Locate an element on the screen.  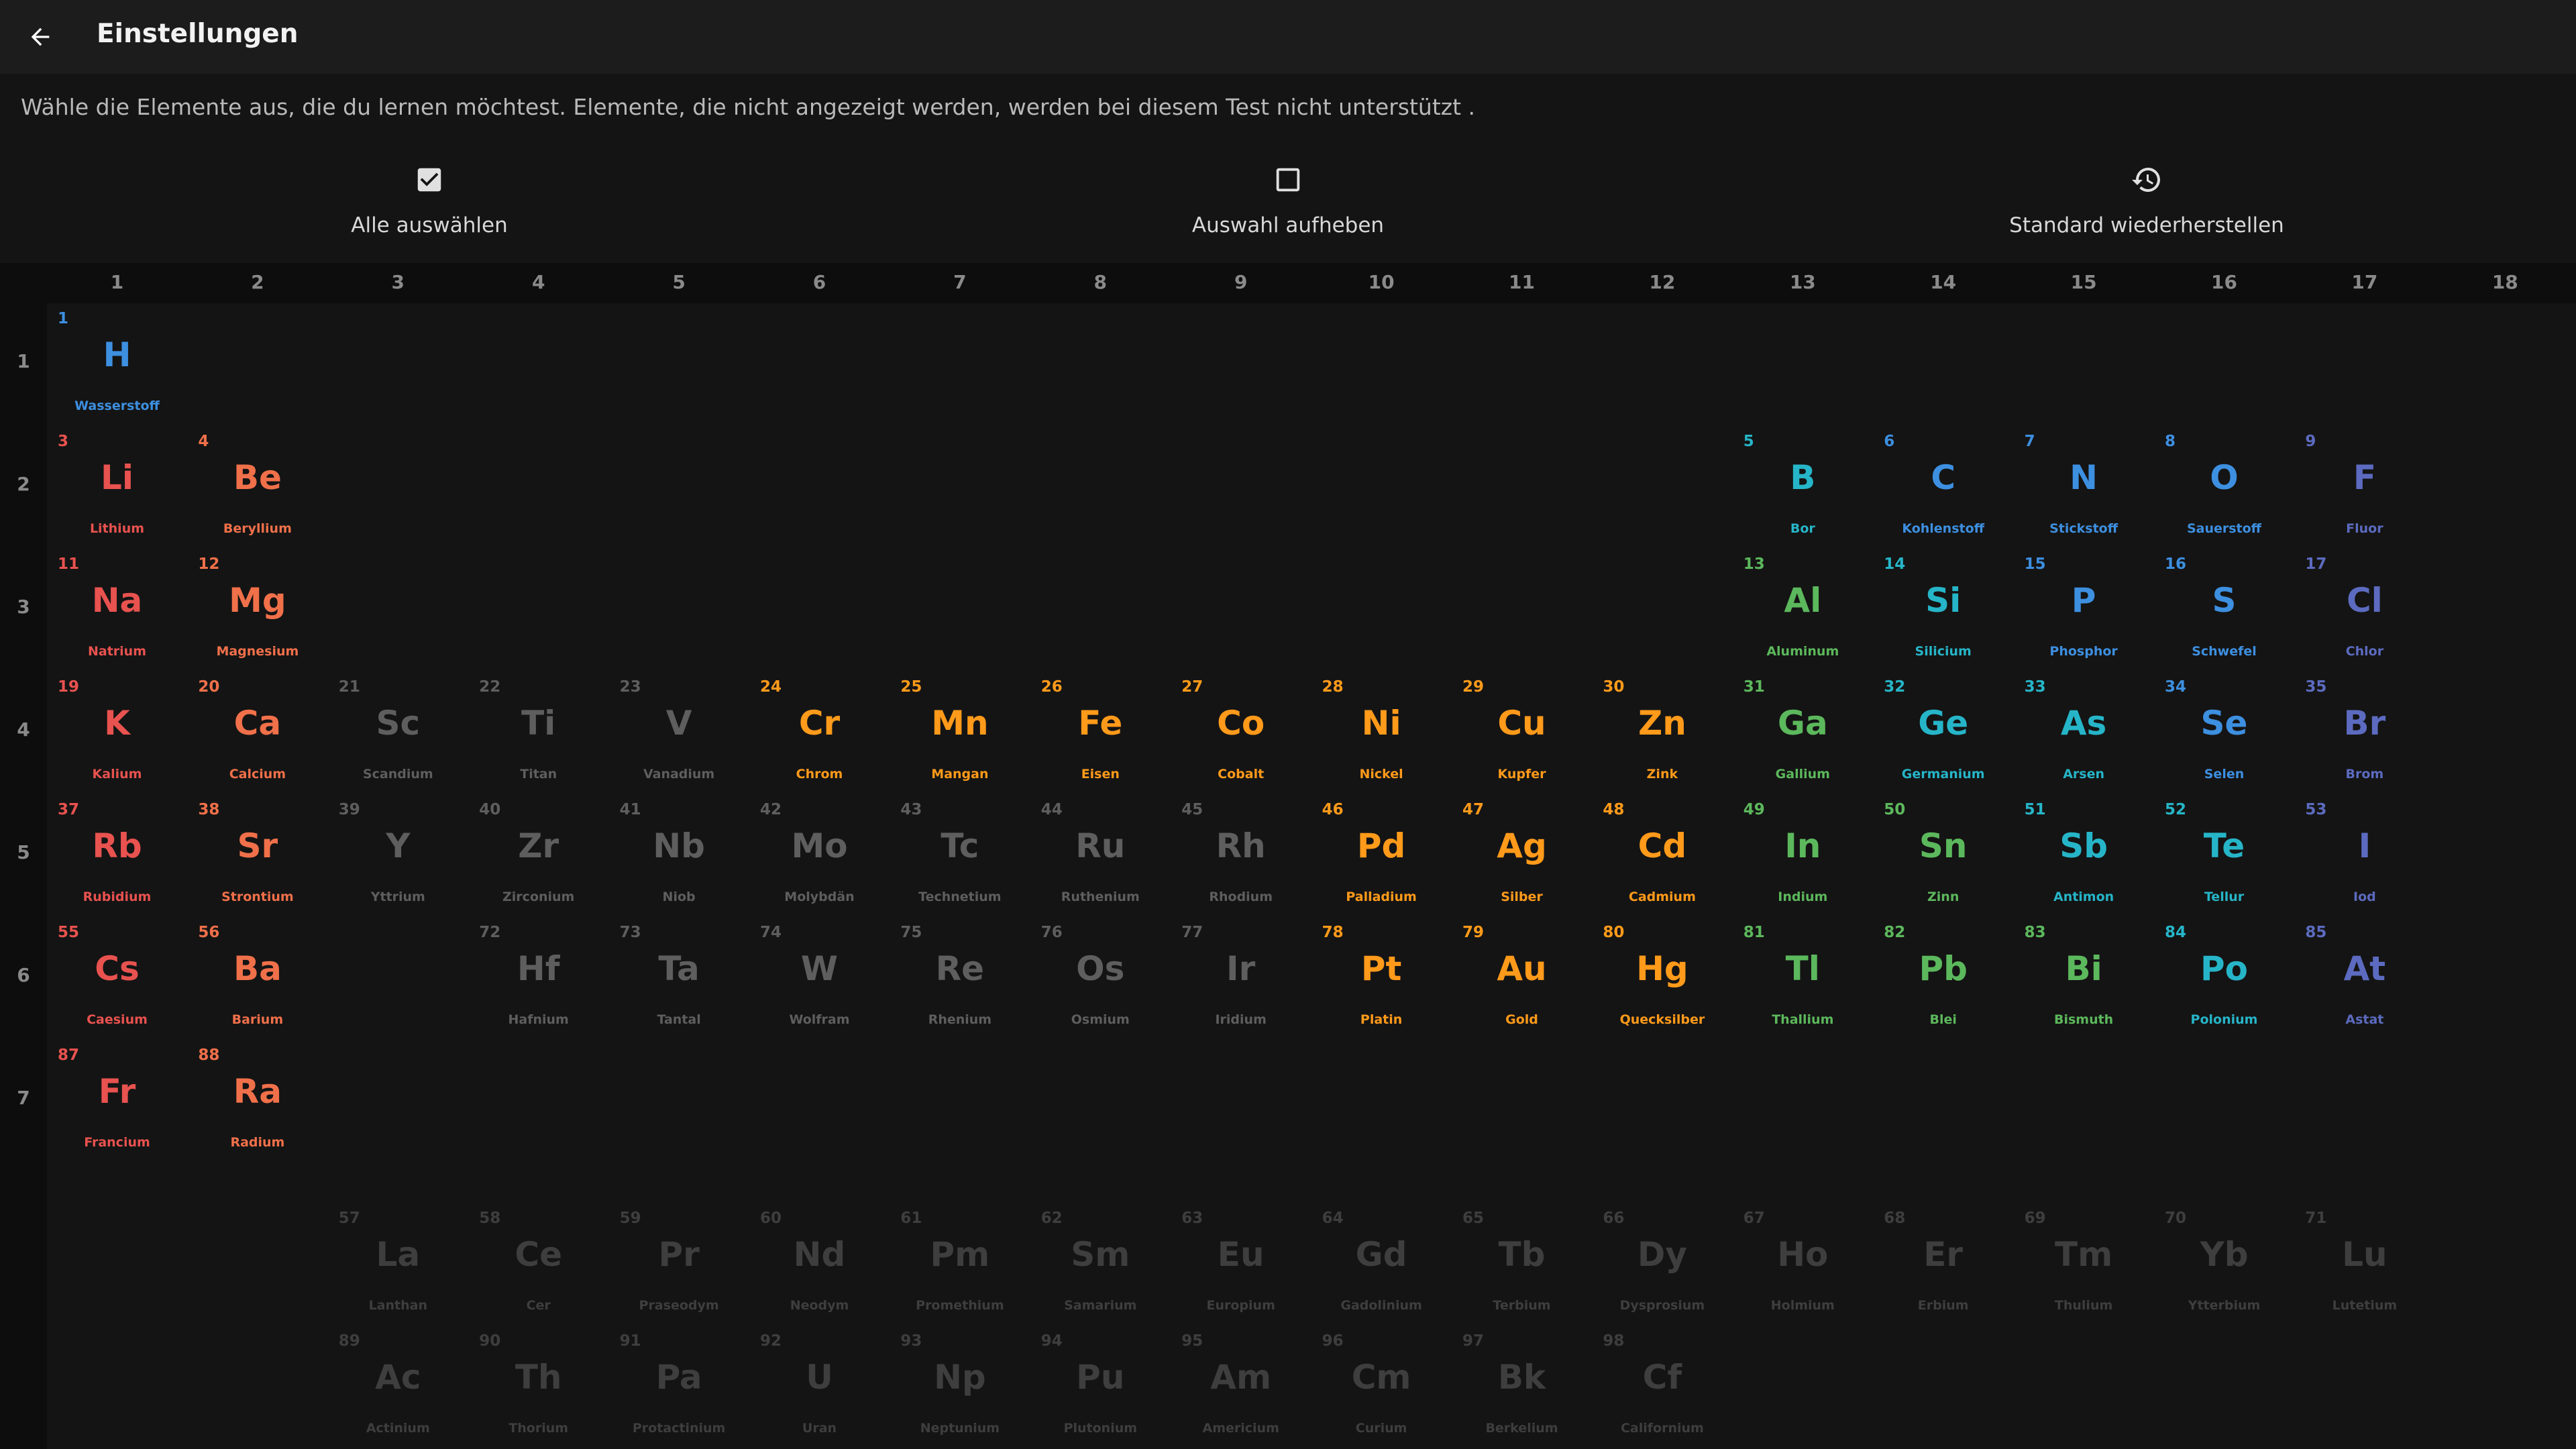
element-tile-tl: 81 Tl Thallium is located at coordinates (1803, 978).